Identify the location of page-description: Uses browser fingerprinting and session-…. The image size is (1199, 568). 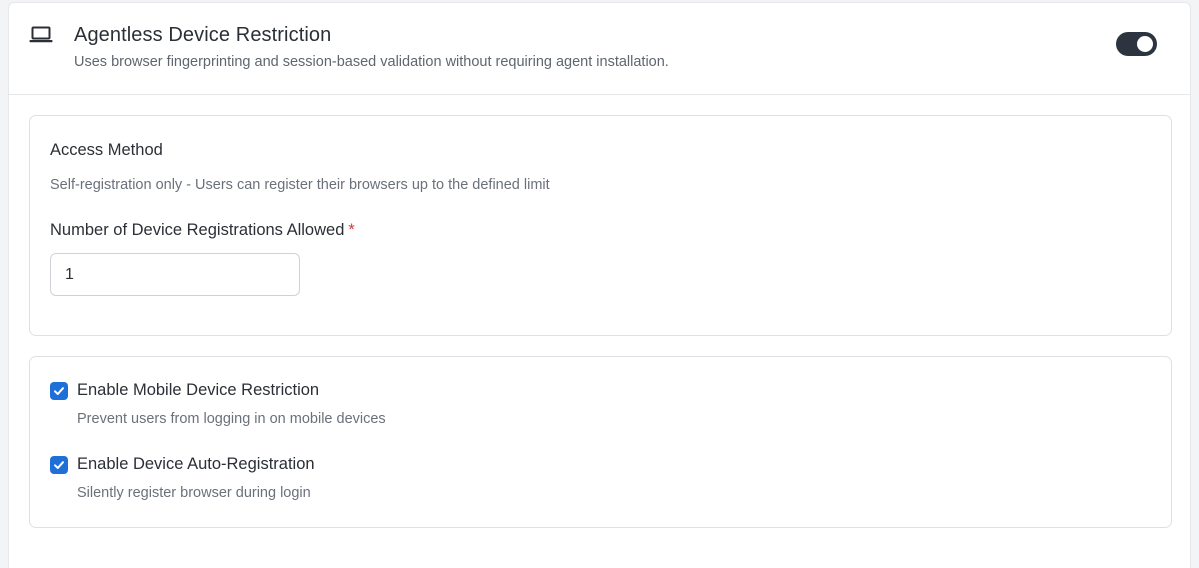
(371, 62).